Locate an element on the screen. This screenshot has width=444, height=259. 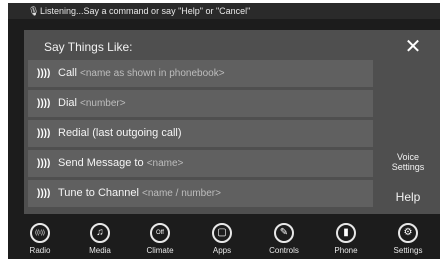
command-hint: <name> is located at coordinates (165, 163).